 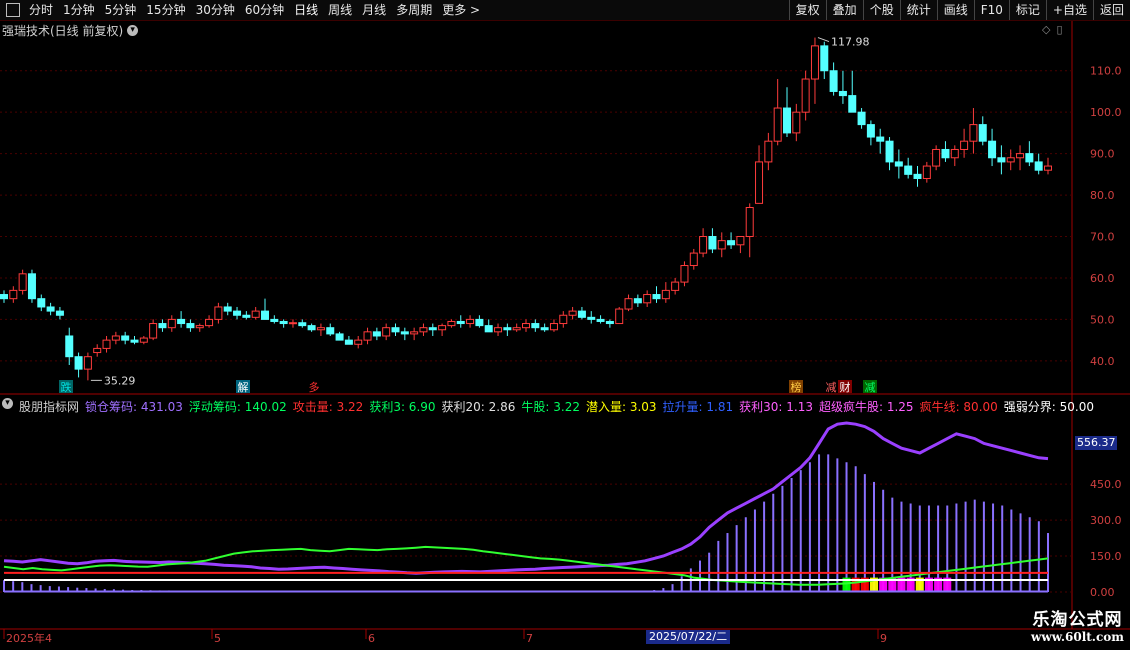 What do you see at coordinates (134, 407) in the screenshot?
I see `indicator-value-0: 锁仓筹码: 431.03` at bounding box center [134, 407].